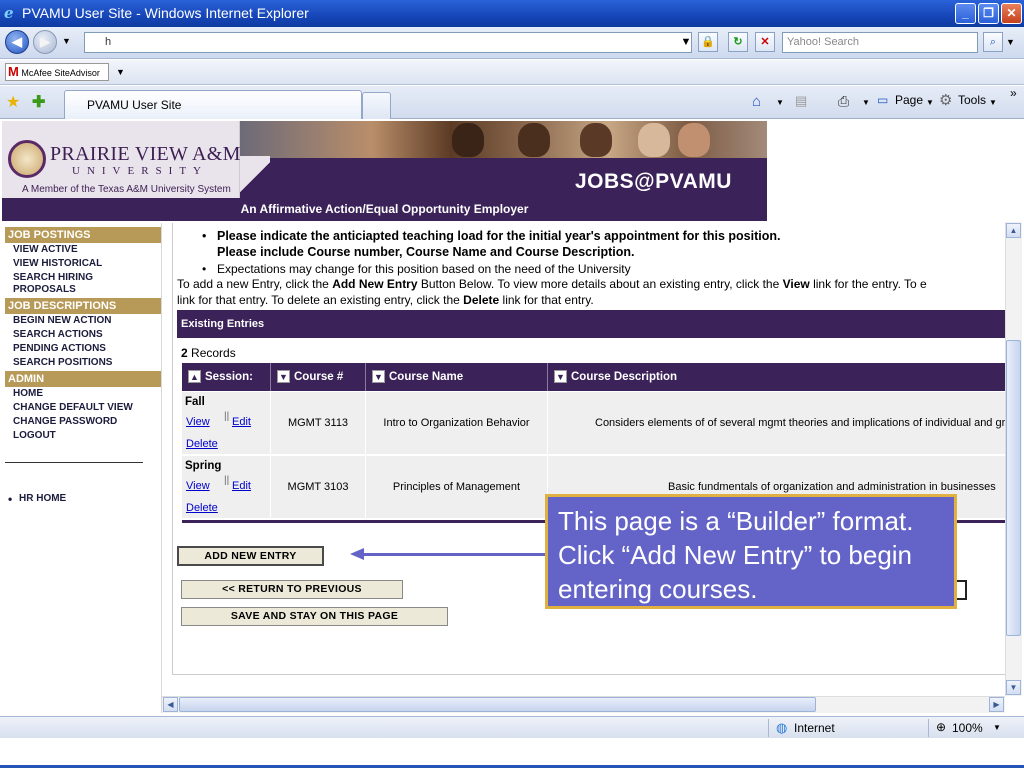  Describe the element at coordinates (457, 423) in the screenshot. I see `cell-course-name: Intro to Organization Behavior` at that location.